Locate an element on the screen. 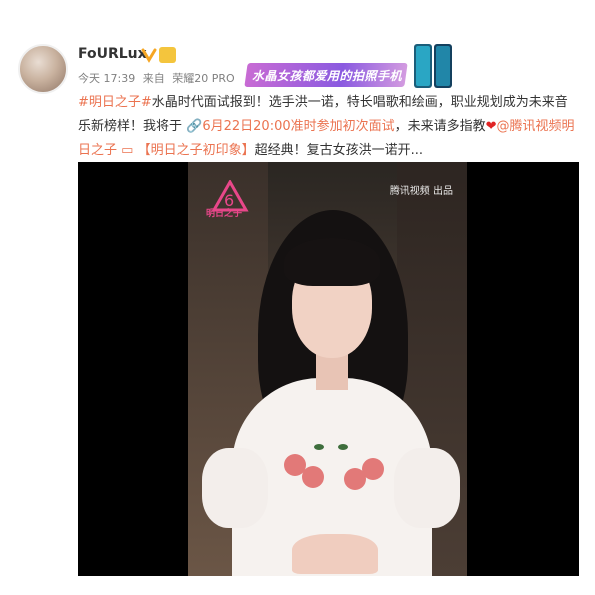  post-source-label: 来自 is located at coordinates (153, 78).